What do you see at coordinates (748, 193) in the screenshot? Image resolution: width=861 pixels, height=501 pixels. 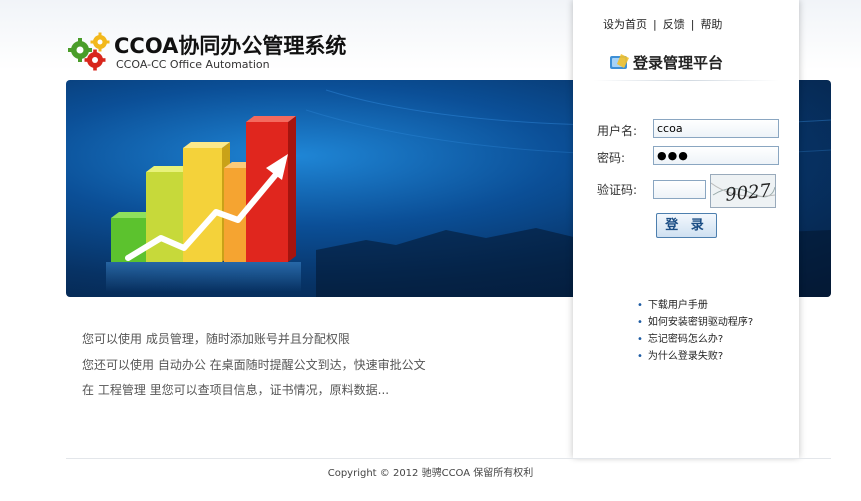 I see `captcha-text: 9027` at bounding box center [748, 193].